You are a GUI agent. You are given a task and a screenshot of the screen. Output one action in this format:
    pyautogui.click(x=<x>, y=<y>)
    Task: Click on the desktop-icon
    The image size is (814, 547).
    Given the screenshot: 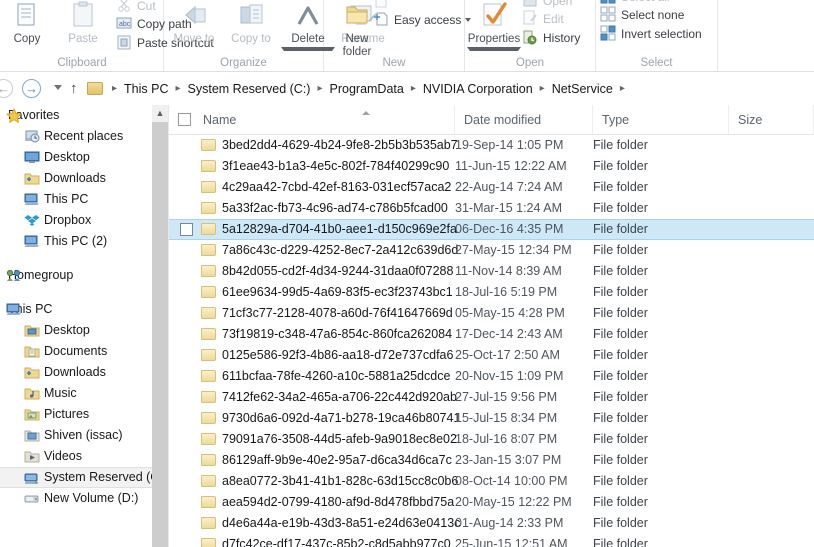 What is the action you would take?
    pyautogui.click(x=32, y=157)
    